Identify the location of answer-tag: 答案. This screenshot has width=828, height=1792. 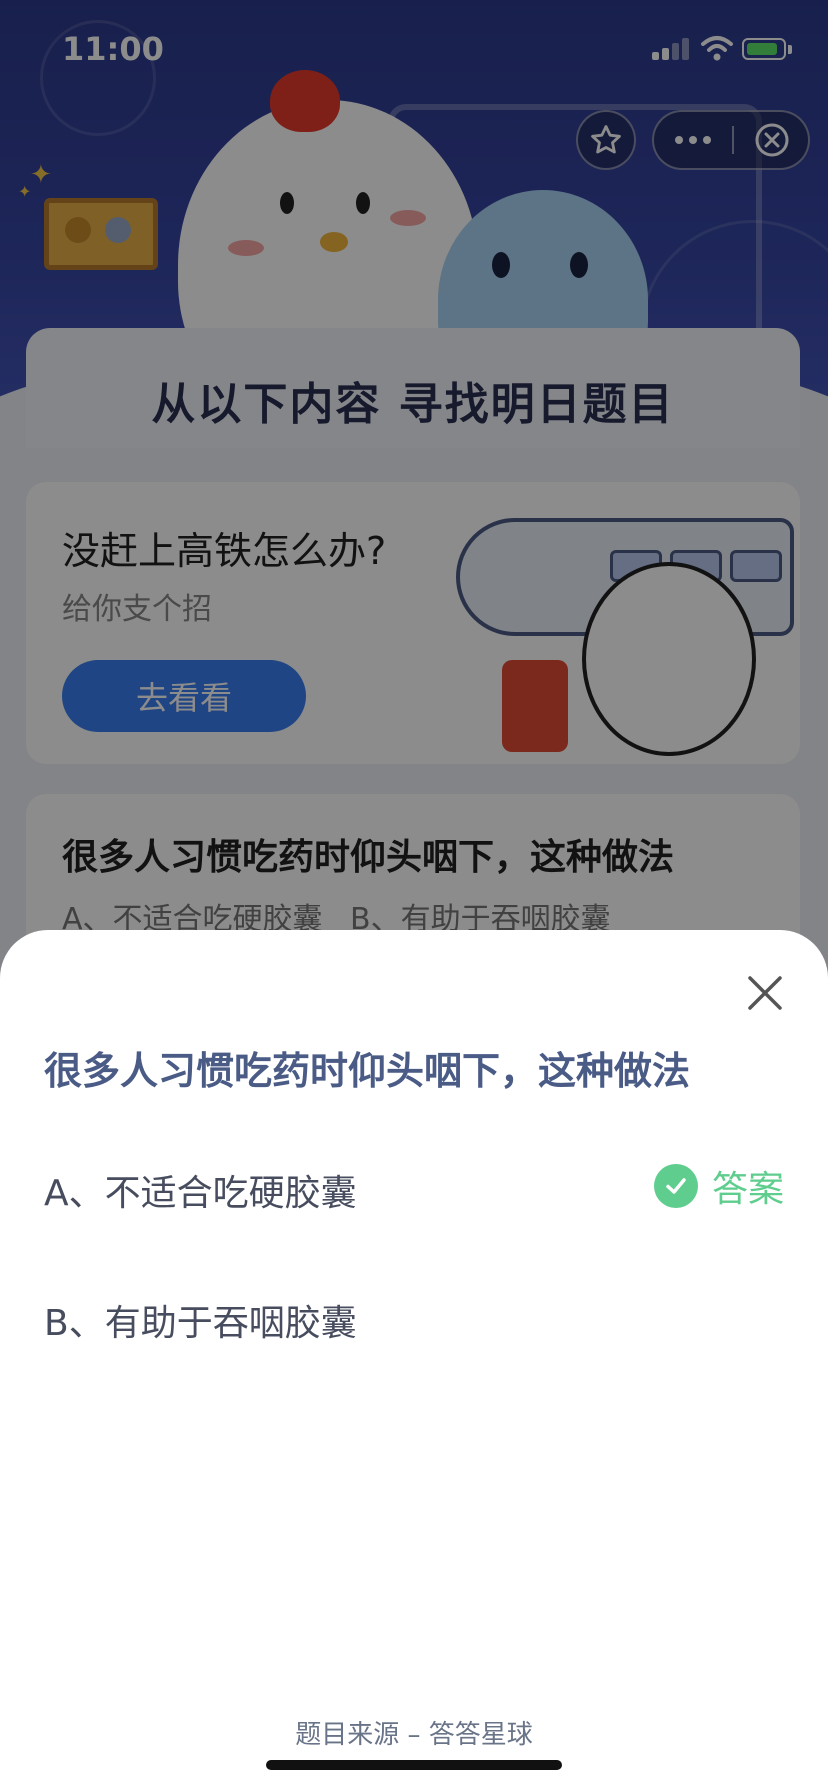
(718, 1186).